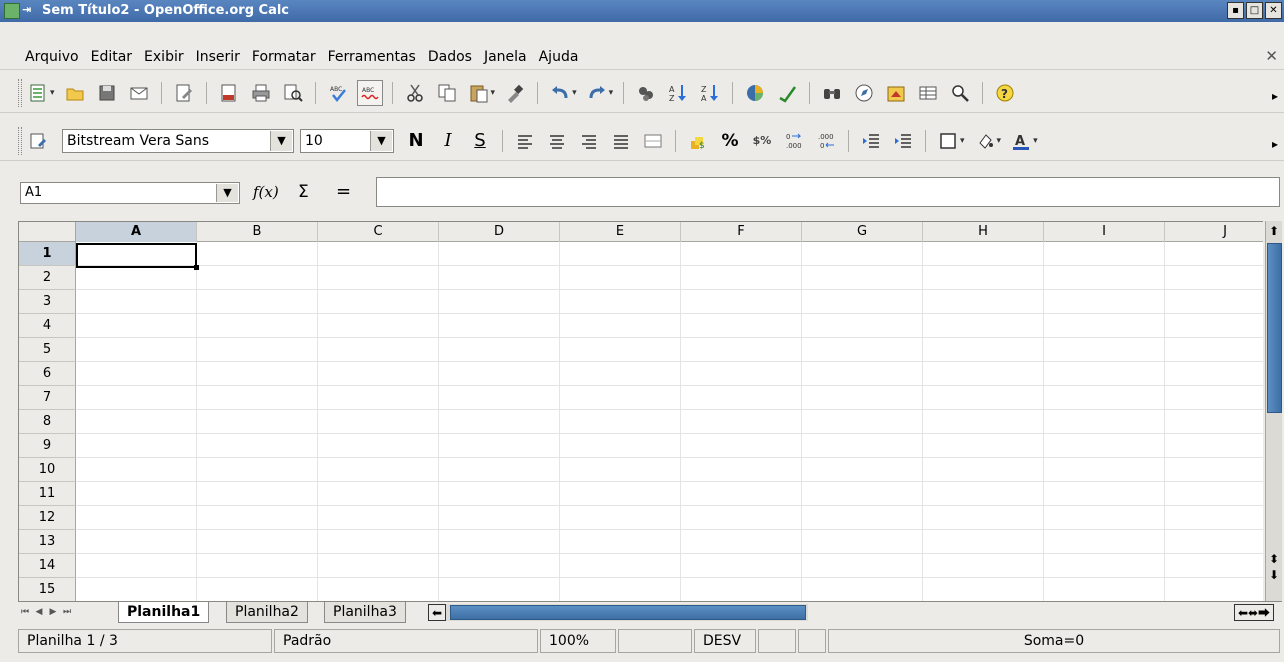  I want to click on cut-icon, so click(415, 93).